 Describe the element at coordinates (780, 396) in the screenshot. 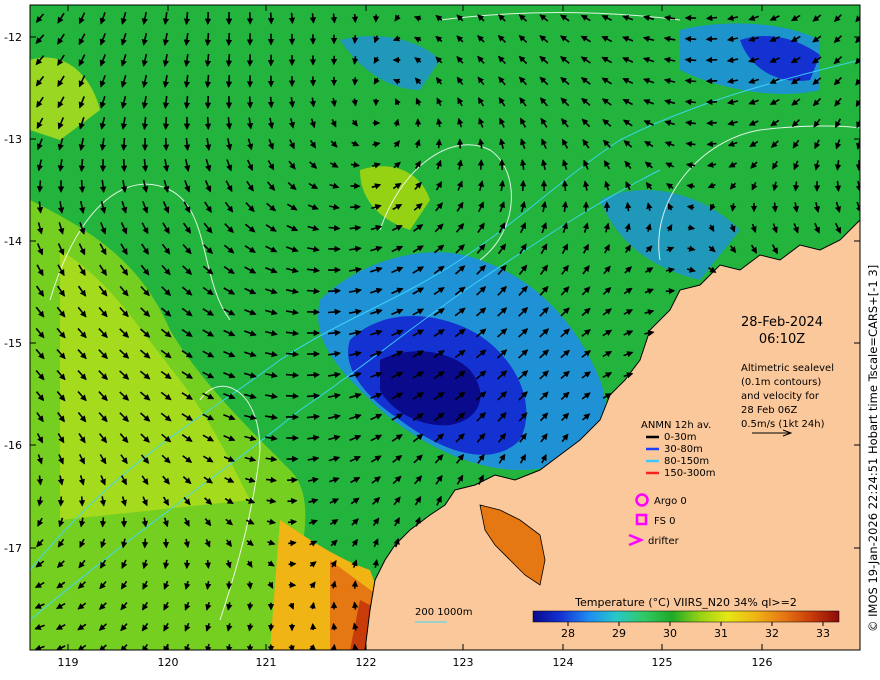

I see `altimetry-line: and velocity for` at that location.